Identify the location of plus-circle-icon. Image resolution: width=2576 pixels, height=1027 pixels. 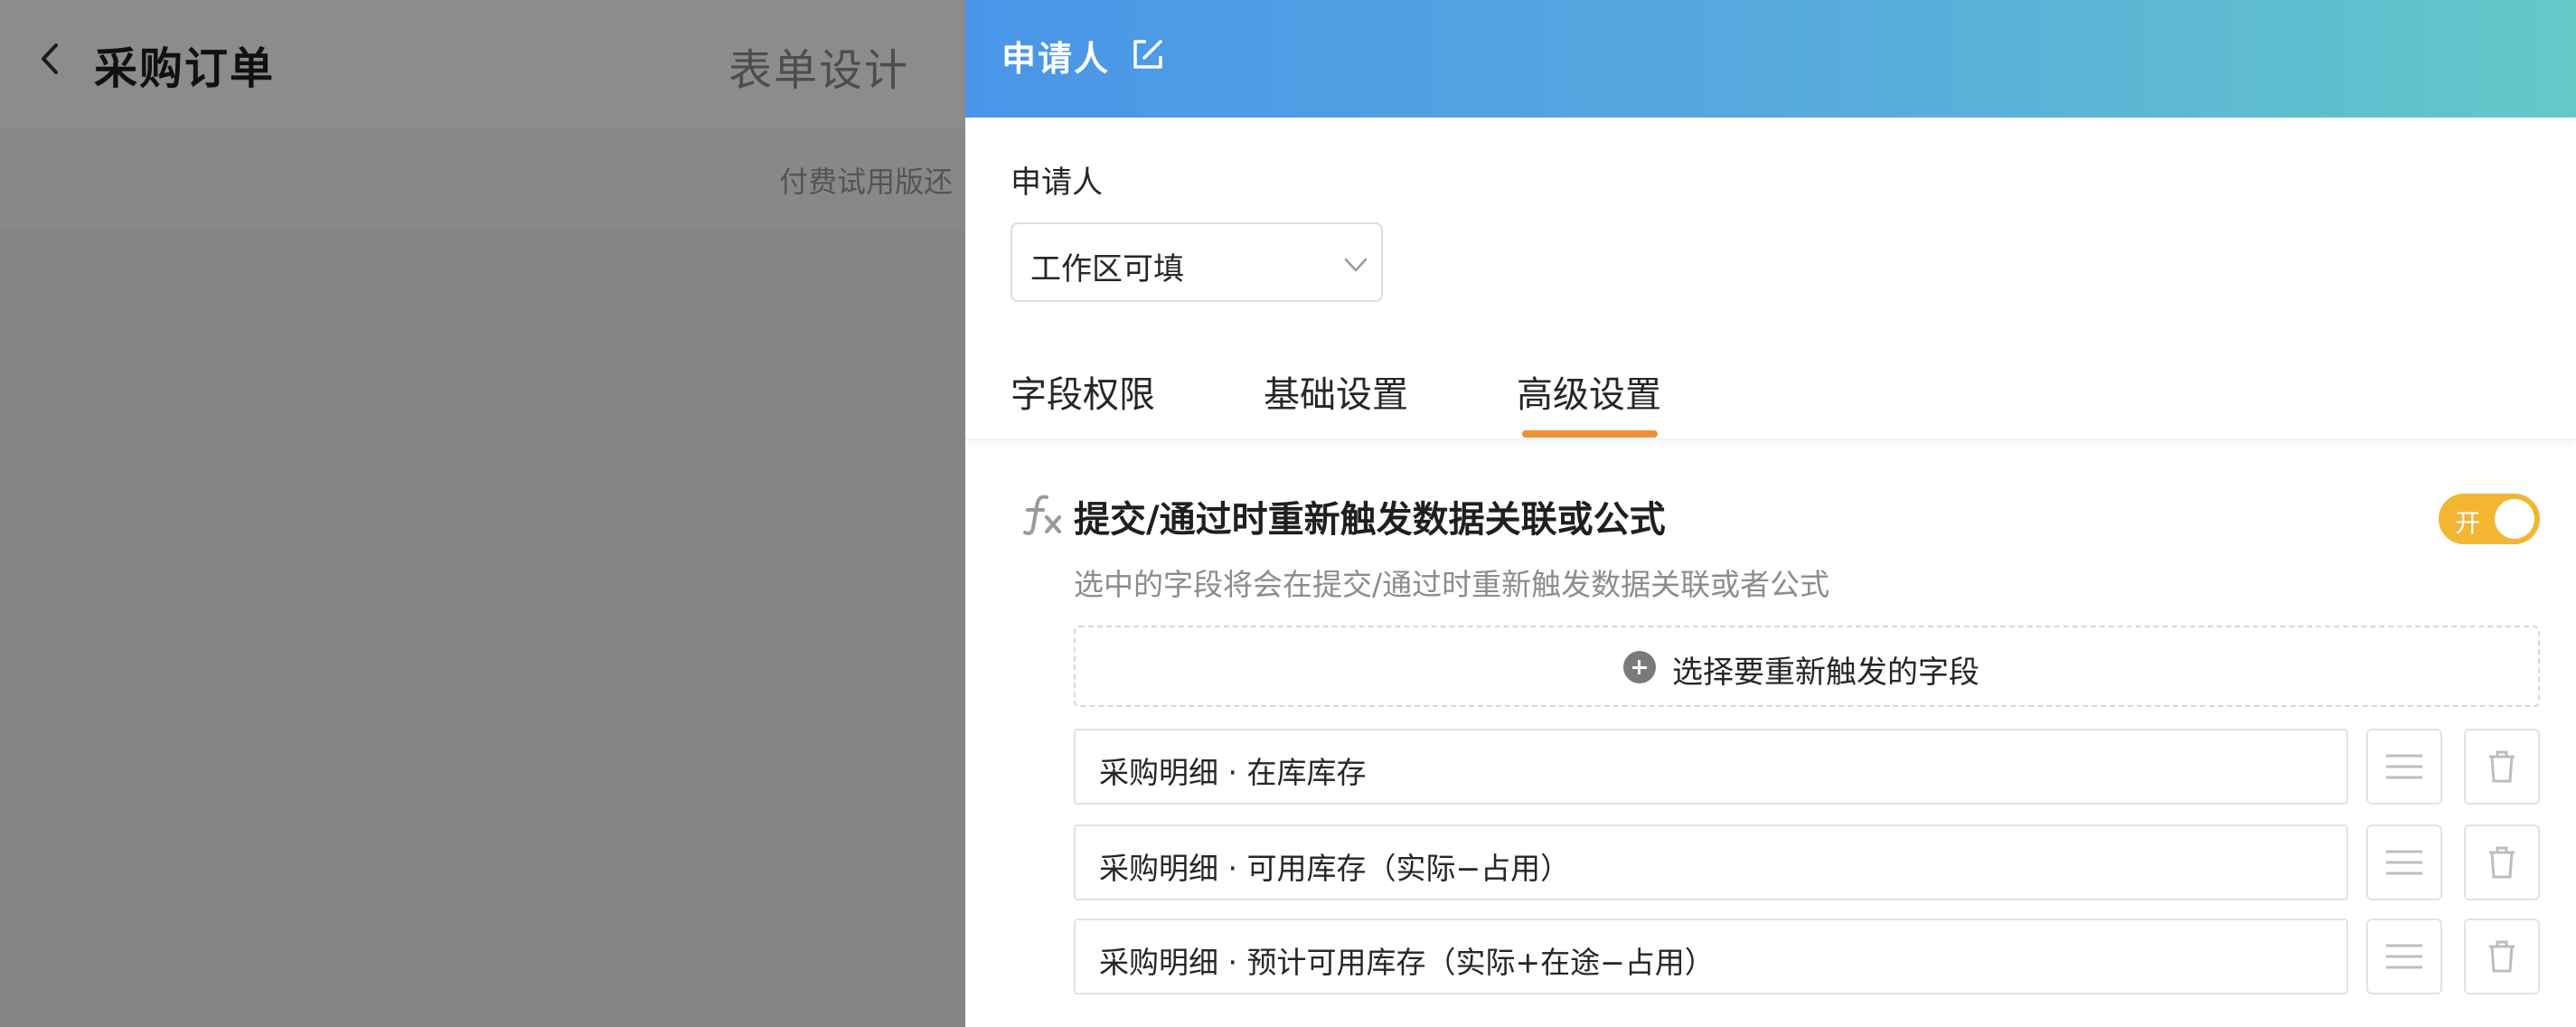
(1639, 667).